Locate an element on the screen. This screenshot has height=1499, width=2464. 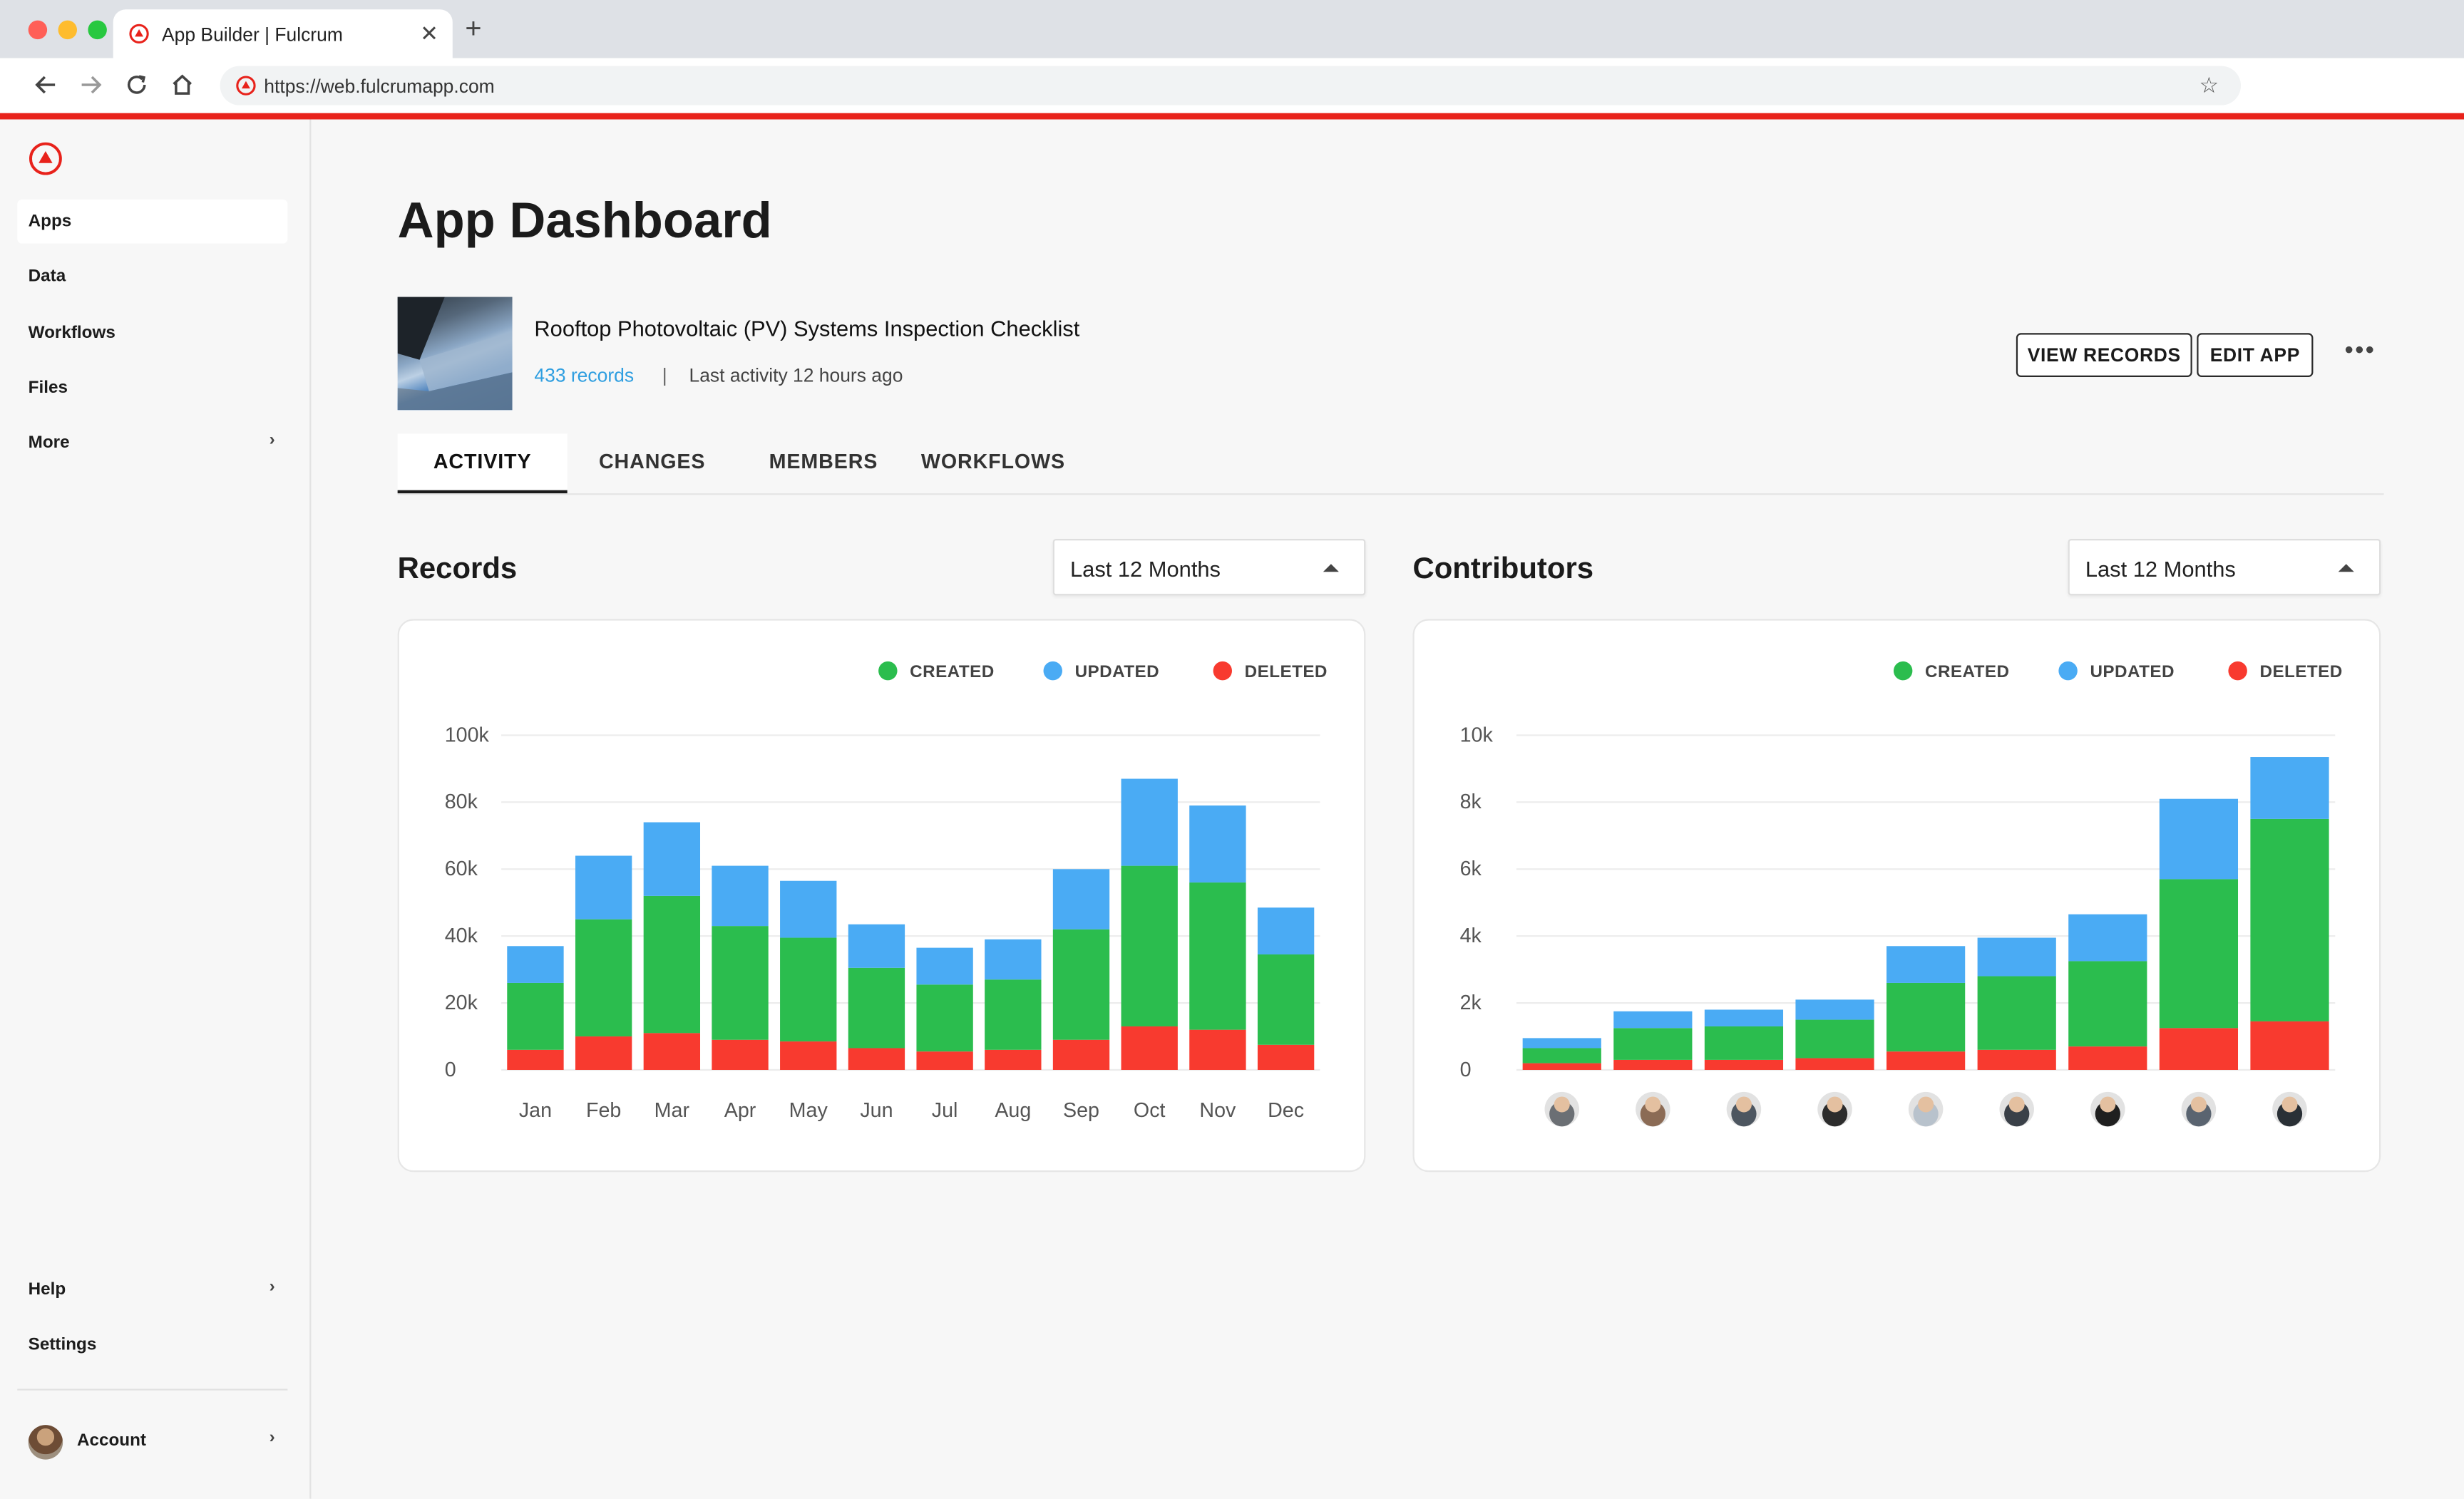
sidebar-item-settings: Settings is located at coordinates (152, 1345).